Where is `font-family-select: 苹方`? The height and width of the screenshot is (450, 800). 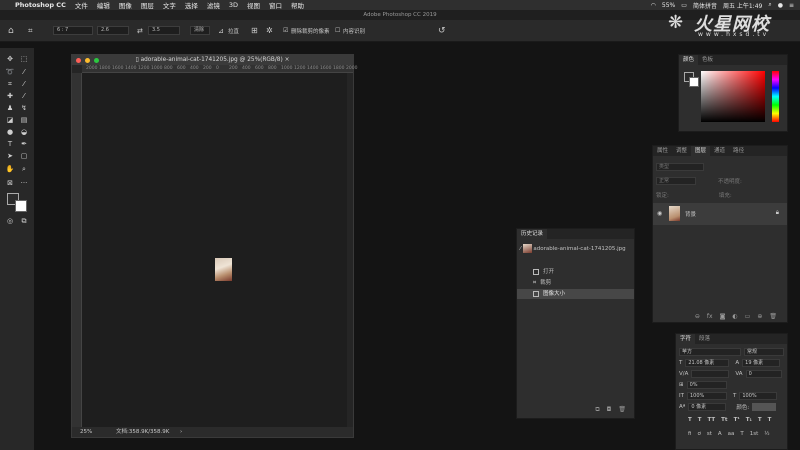
font-family-select: 苹方 is located at coordinates (710, 352).